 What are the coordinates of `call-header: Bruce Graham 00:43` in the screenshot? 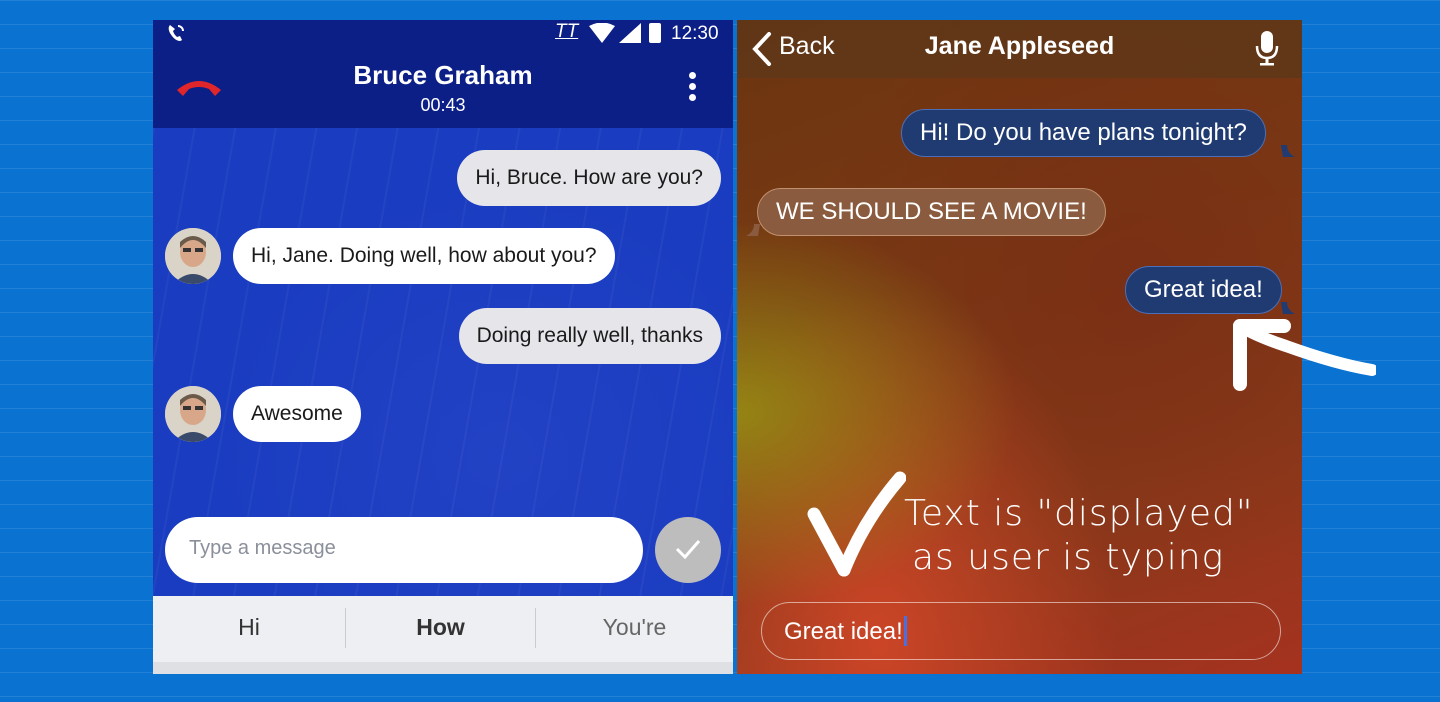 It's located at (443, 88).